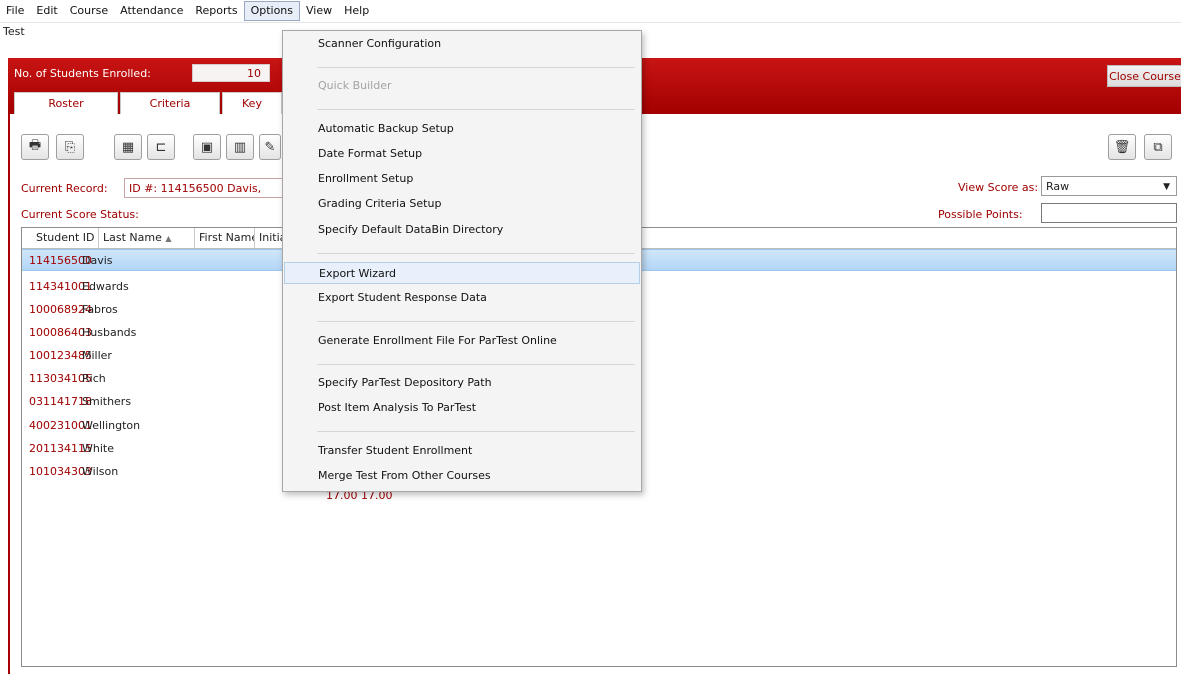 This screenshot has height=674, width=1181. What do you see at coordinates (462, 204) in the screenshot?
I see `menu-item-grading-criteria-setup: Grading Criteria Setup` at bounding box center [462, 204].